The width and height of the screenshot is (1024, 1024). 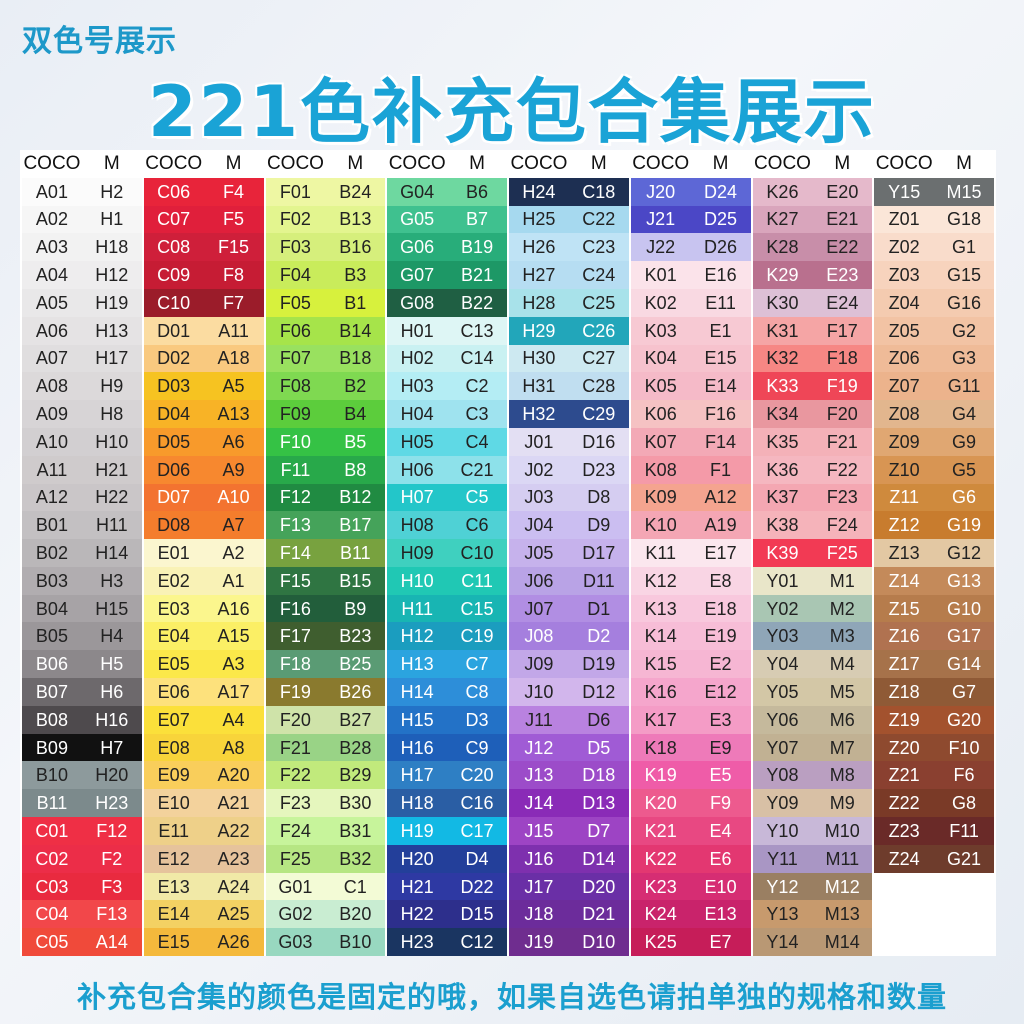 What do you see at coordinates (812, 525) in the screenshot?
I see `color-swatch-row: K38 F24` at bounding box center [812, 525].